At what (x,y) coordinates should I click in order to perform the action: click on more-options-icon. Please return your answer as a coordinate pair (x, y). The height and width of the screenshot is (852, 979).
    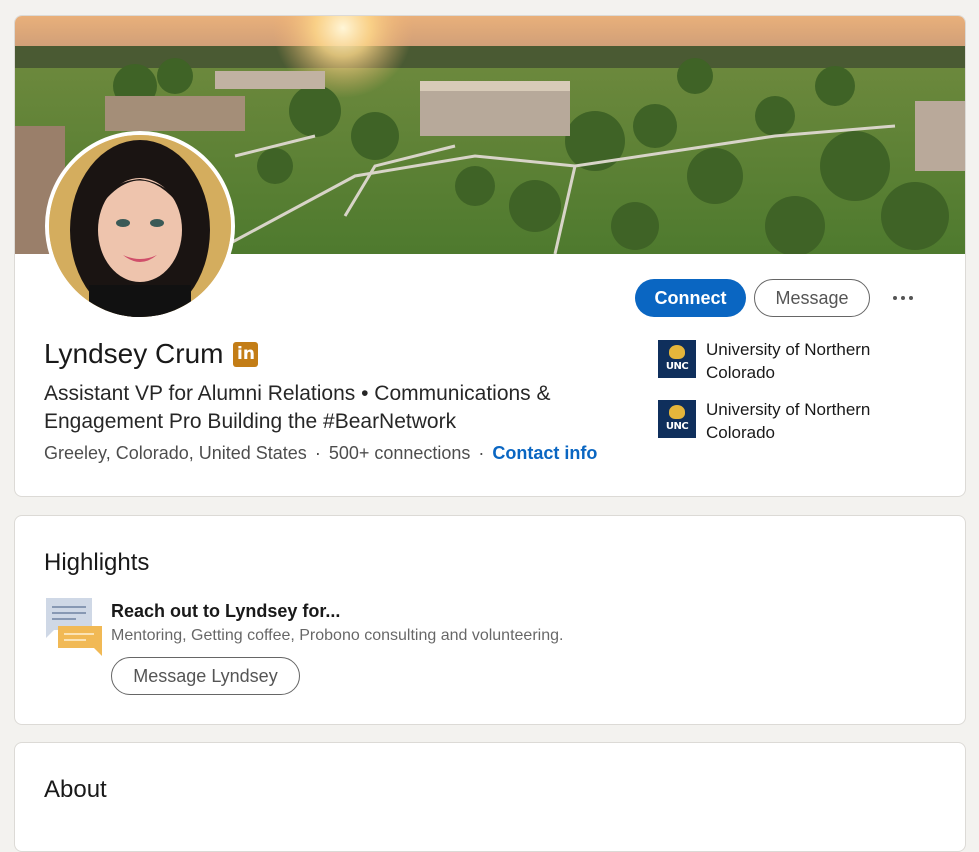
    Looking at the image, I should click on (903, 298).